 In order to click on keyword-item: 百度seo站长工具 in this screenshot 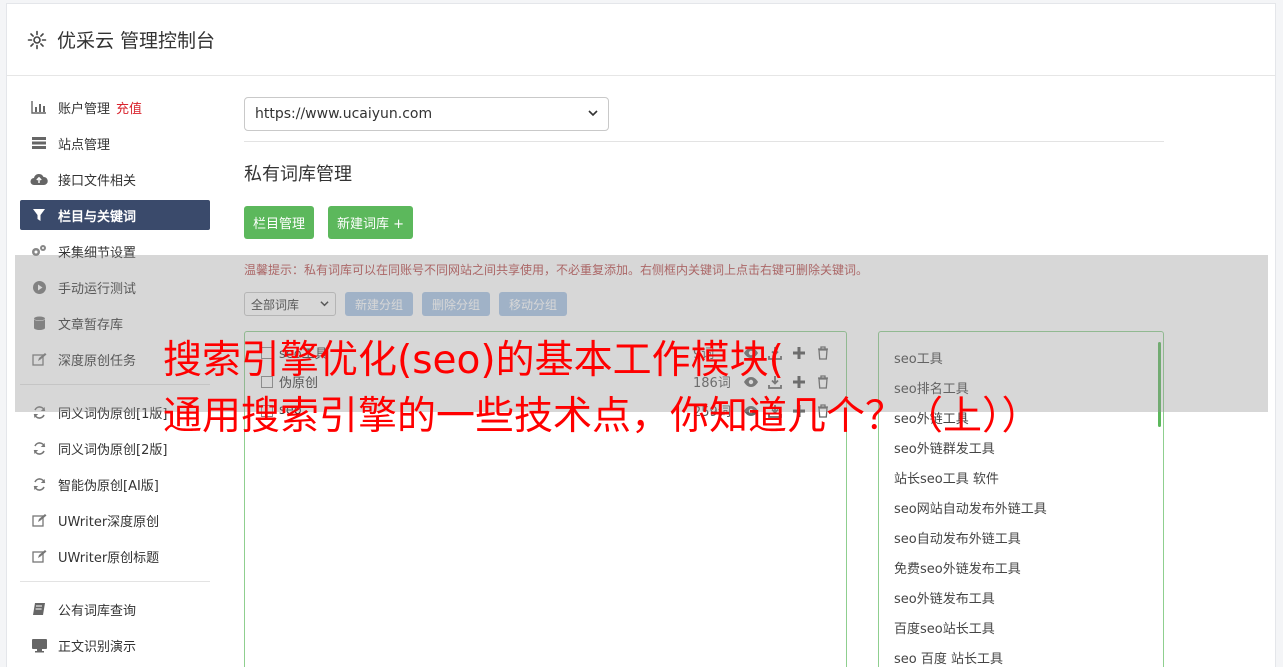, I will do `click(1021, 627)`.